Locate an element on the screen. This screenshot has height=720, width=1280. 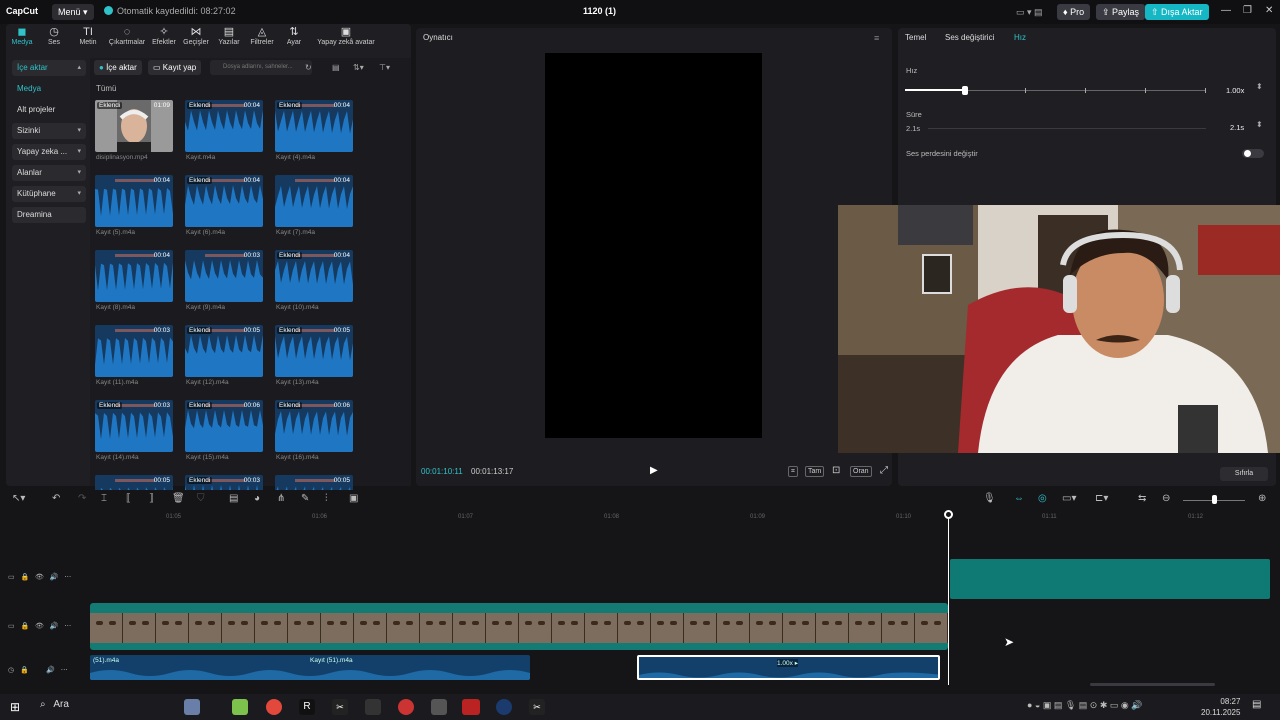
sort-icon: ⇅▾ is located at coordinates (358, 67).